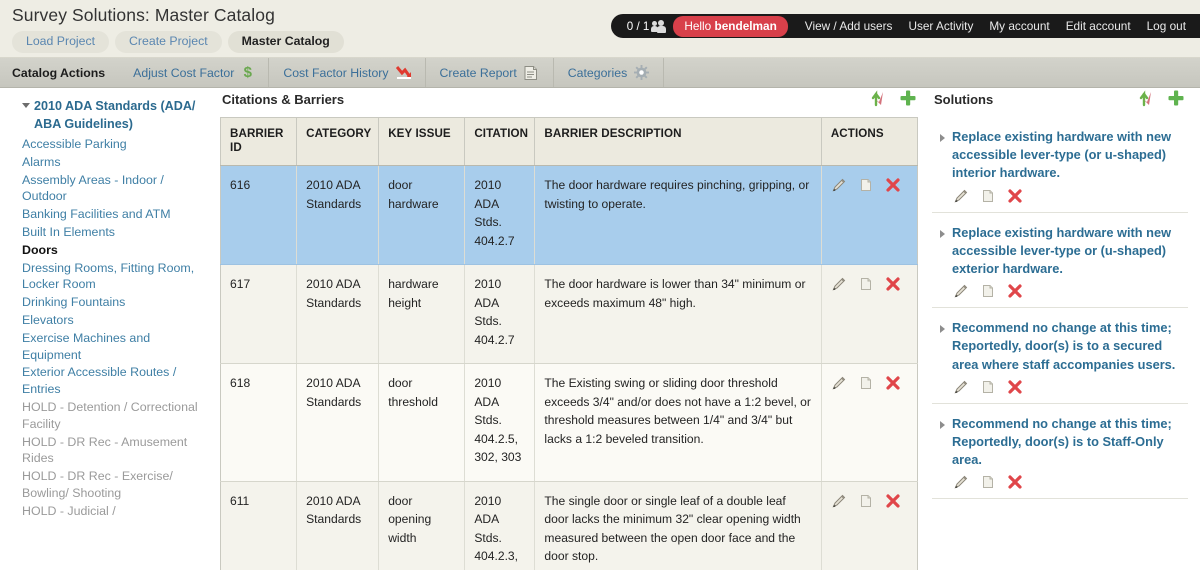 Image resolution: width=1200 pixels, height=570 pixels. What do you see at coordinates (116, 115) in the screenshot?
I see `sidebar-root-2010-ada-standards: 2010 ADA Standards (ADA/ ABA Guidelines)` at bounding box center [116, 115].